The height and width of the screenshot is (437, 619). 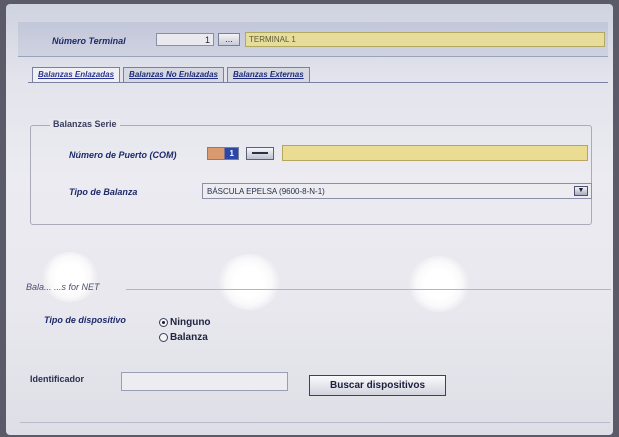 What do you see at coordinates (581, 191) in the screenshot?
I see `chevron-down-icon: ▼` at bounding box center [581, 191].